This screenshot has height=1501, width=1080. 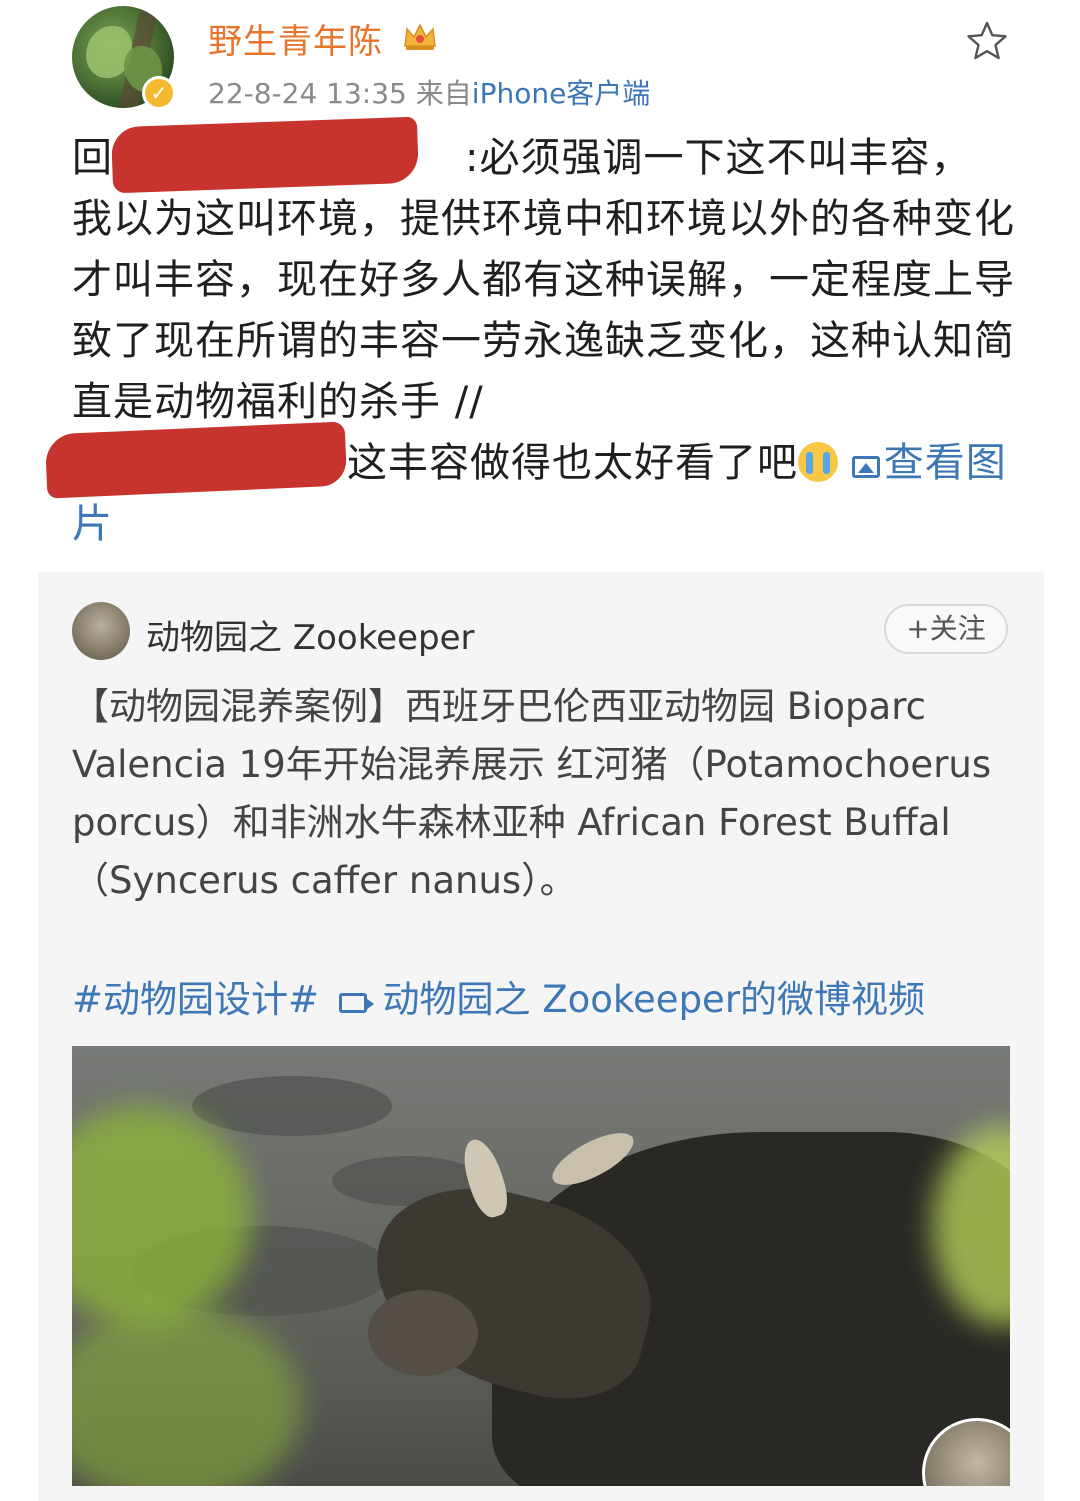 I want to click on card-author-avatar, so click(x=101, y=631).